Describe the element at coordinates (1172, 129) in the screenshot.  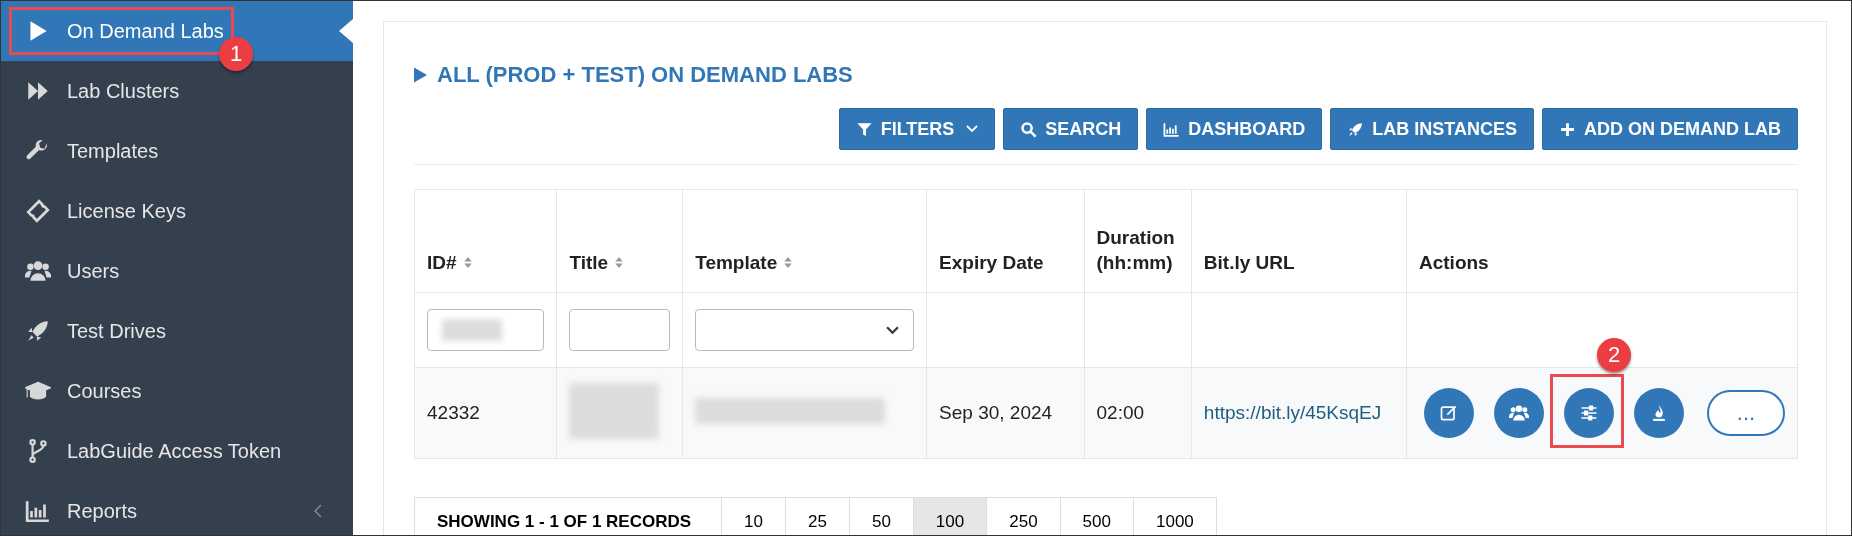
I see `bar-chart-icon` at that location.